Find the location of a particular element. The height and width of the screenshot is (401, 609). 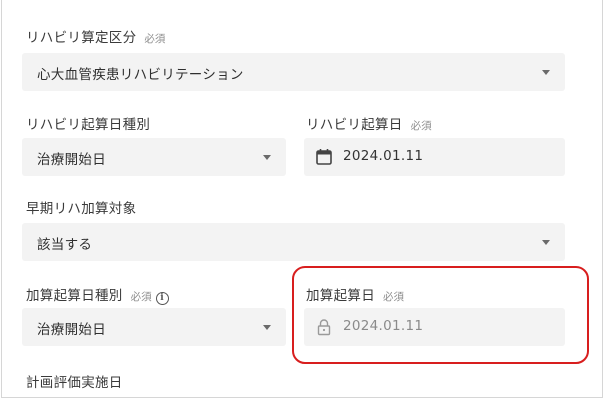

rehab-category-value: 心大血管疾患リハビリテーション is located at coordinates (140, 75).